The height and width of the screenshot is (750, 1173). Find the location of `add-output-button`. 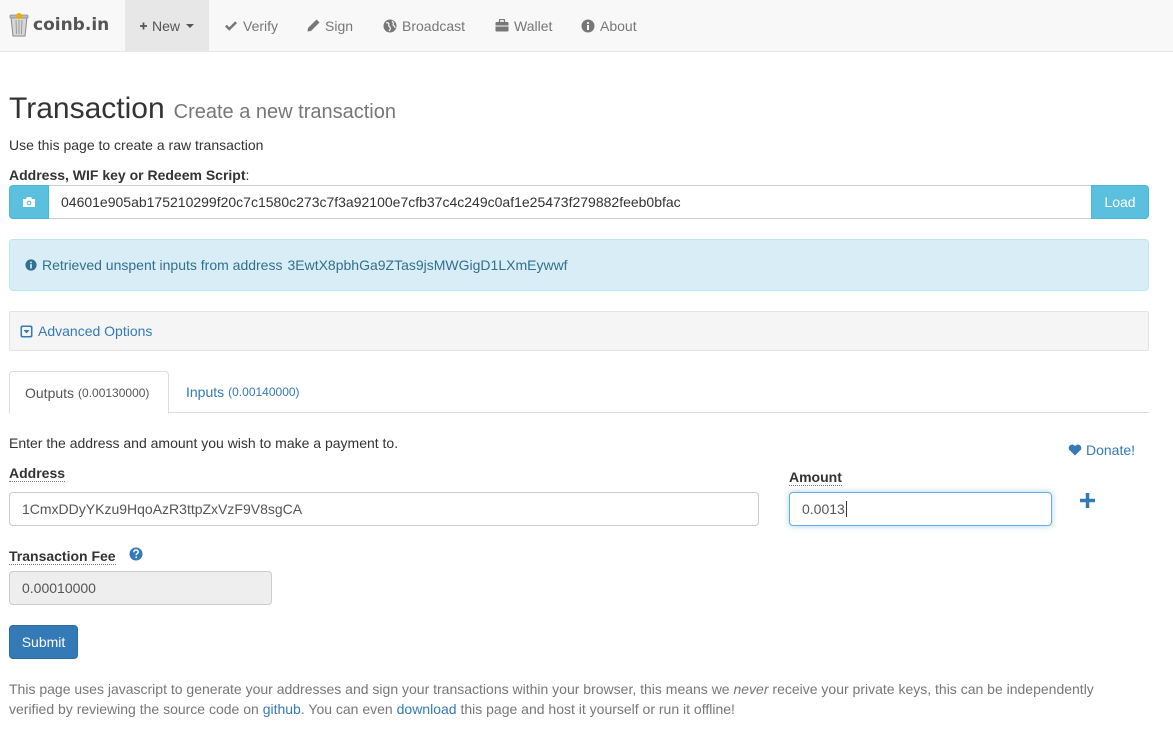

add-output-button is located at coordinates (1087, 502).